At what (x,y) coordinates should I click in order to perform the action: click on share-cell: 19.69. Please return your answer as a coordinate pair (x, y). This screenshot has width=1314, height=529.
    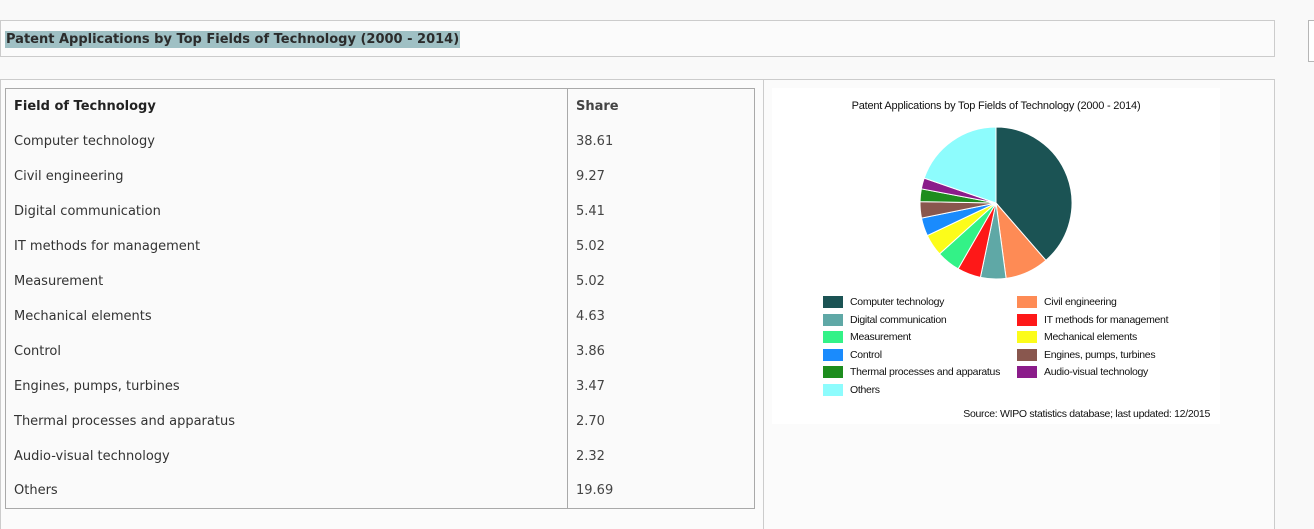
    Looking at the image, I should click on (595, 491).